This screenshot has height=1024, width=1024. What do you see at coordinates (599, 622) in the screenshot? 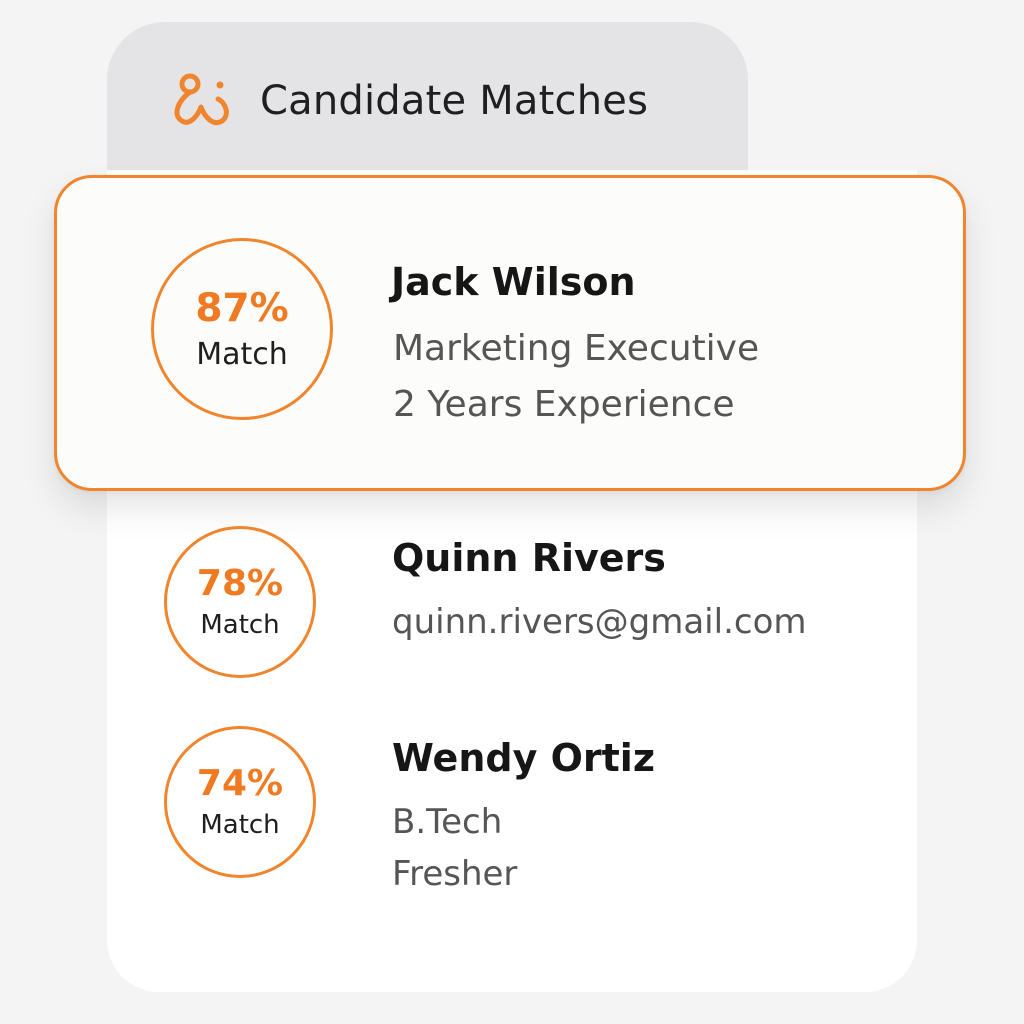
I see `candidate-email: quinn.rivers@gmail.com` at bounding box center [599, 622].